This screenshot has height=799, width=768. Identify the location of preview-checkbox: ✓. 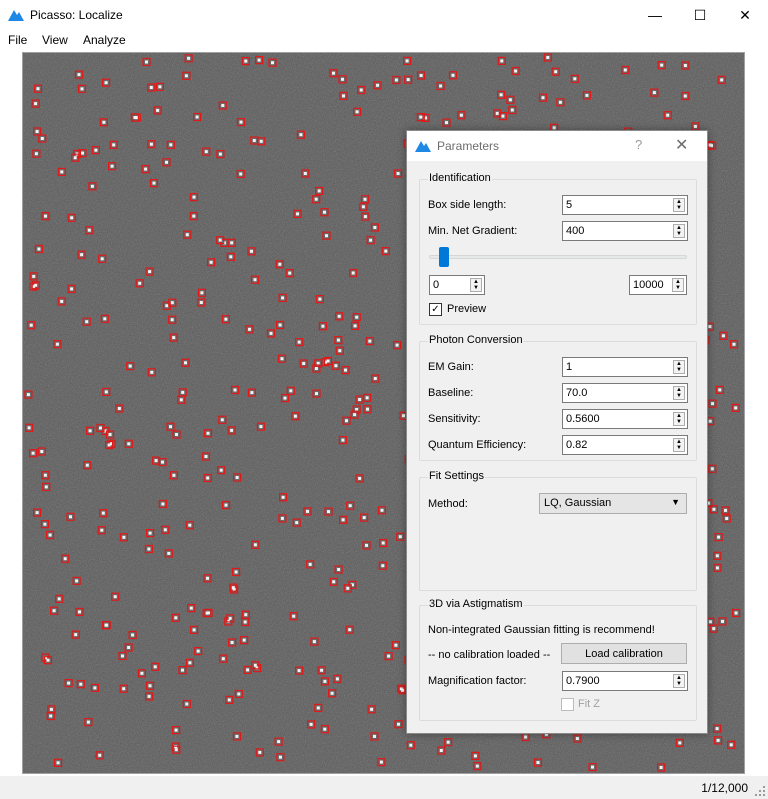
(435, 309).